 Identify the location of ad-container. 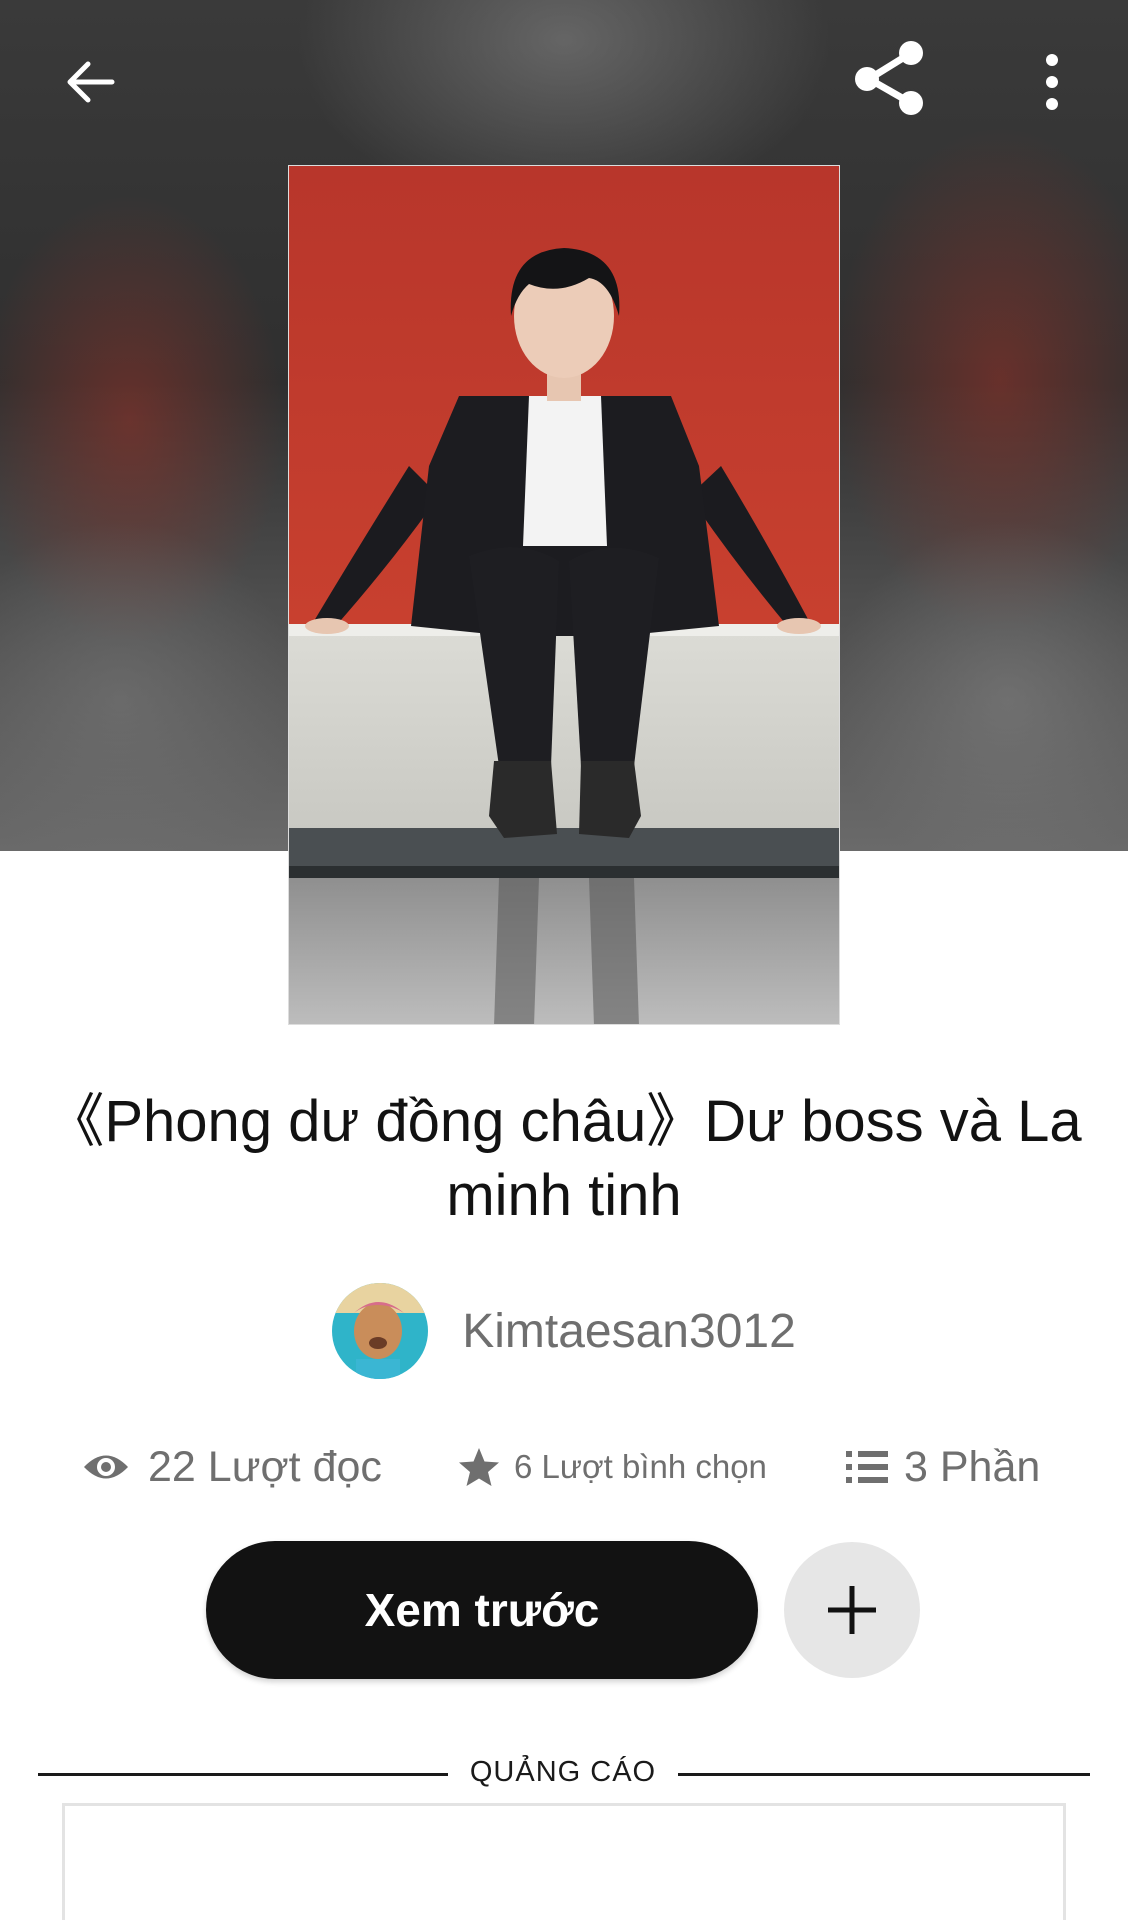
(564, 1861).